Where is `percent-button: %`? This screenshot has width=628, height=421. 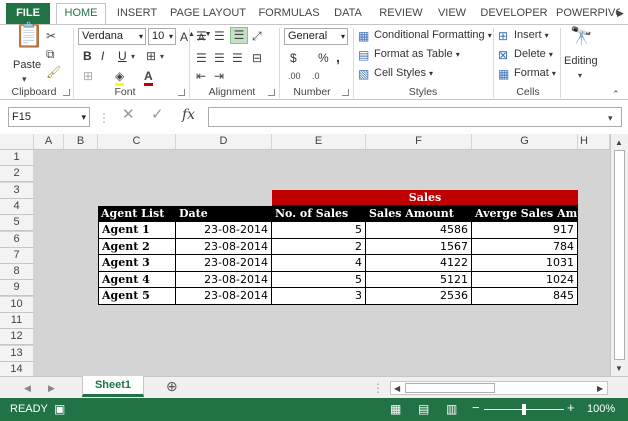 percent-button: % is located at coordinates (323, 58).